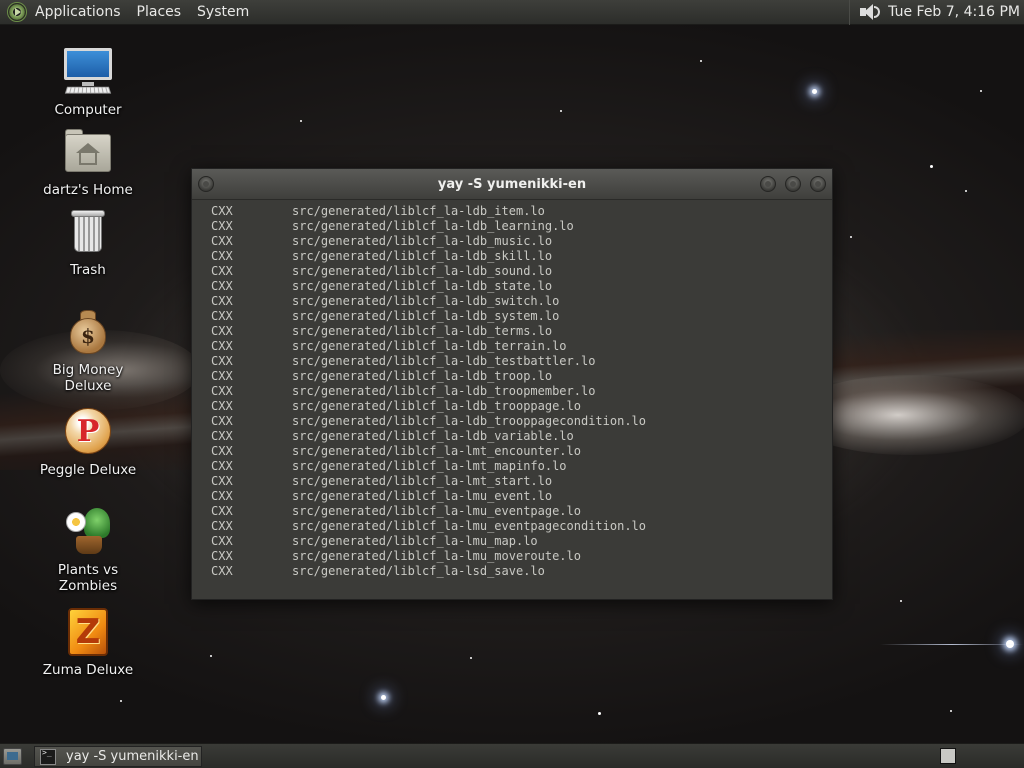 The height and width of the screenshot is (768, 1024). Describe the element at coordinates (436, 511) in the screenshot. I see `terminal-line-path: src/generated/liblcf_la-lmu_eventpage.lo` at that location.